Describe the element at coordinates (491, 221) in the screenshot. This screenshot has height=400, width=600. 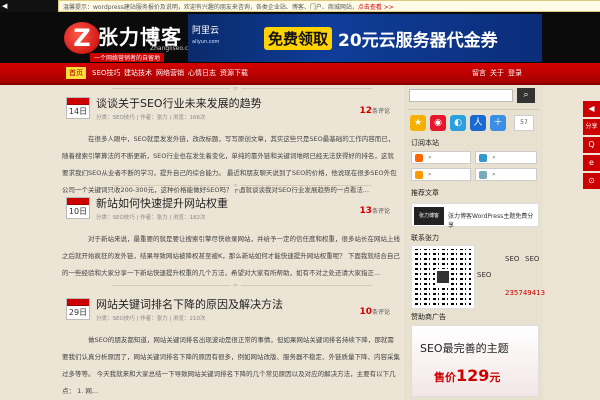
I see `recommend-text: 张力博客WordPress主题免费分享` at that location.